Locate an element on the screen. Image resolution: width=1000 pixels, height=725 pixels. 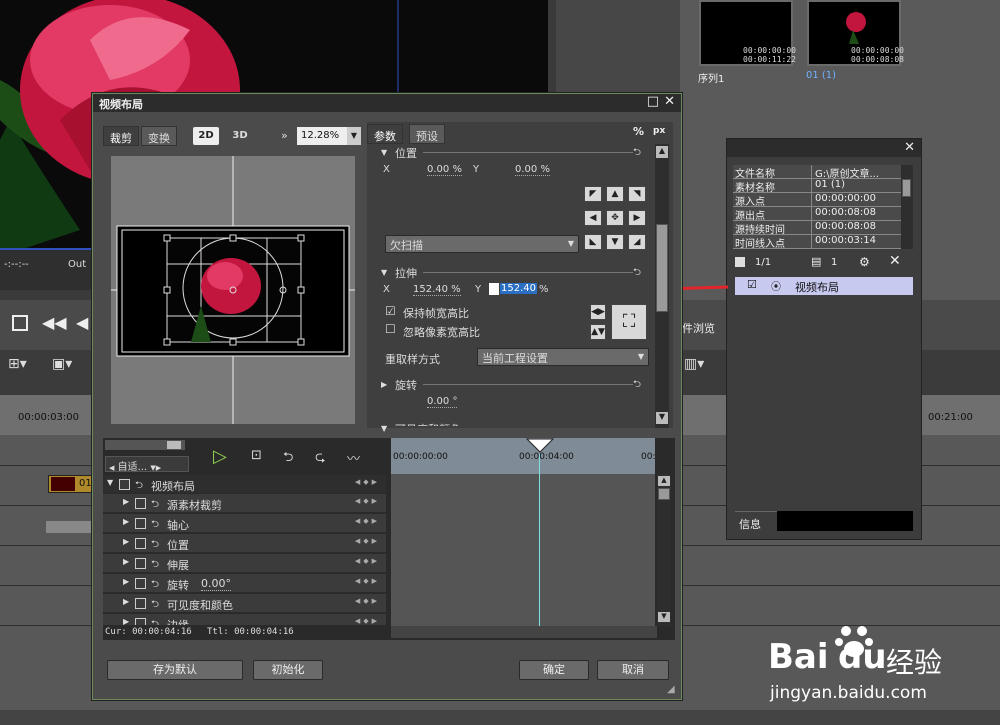
track-row: ▶ ⮌ 轴心 ◀◆▶ is located at coordinates (244, 523).